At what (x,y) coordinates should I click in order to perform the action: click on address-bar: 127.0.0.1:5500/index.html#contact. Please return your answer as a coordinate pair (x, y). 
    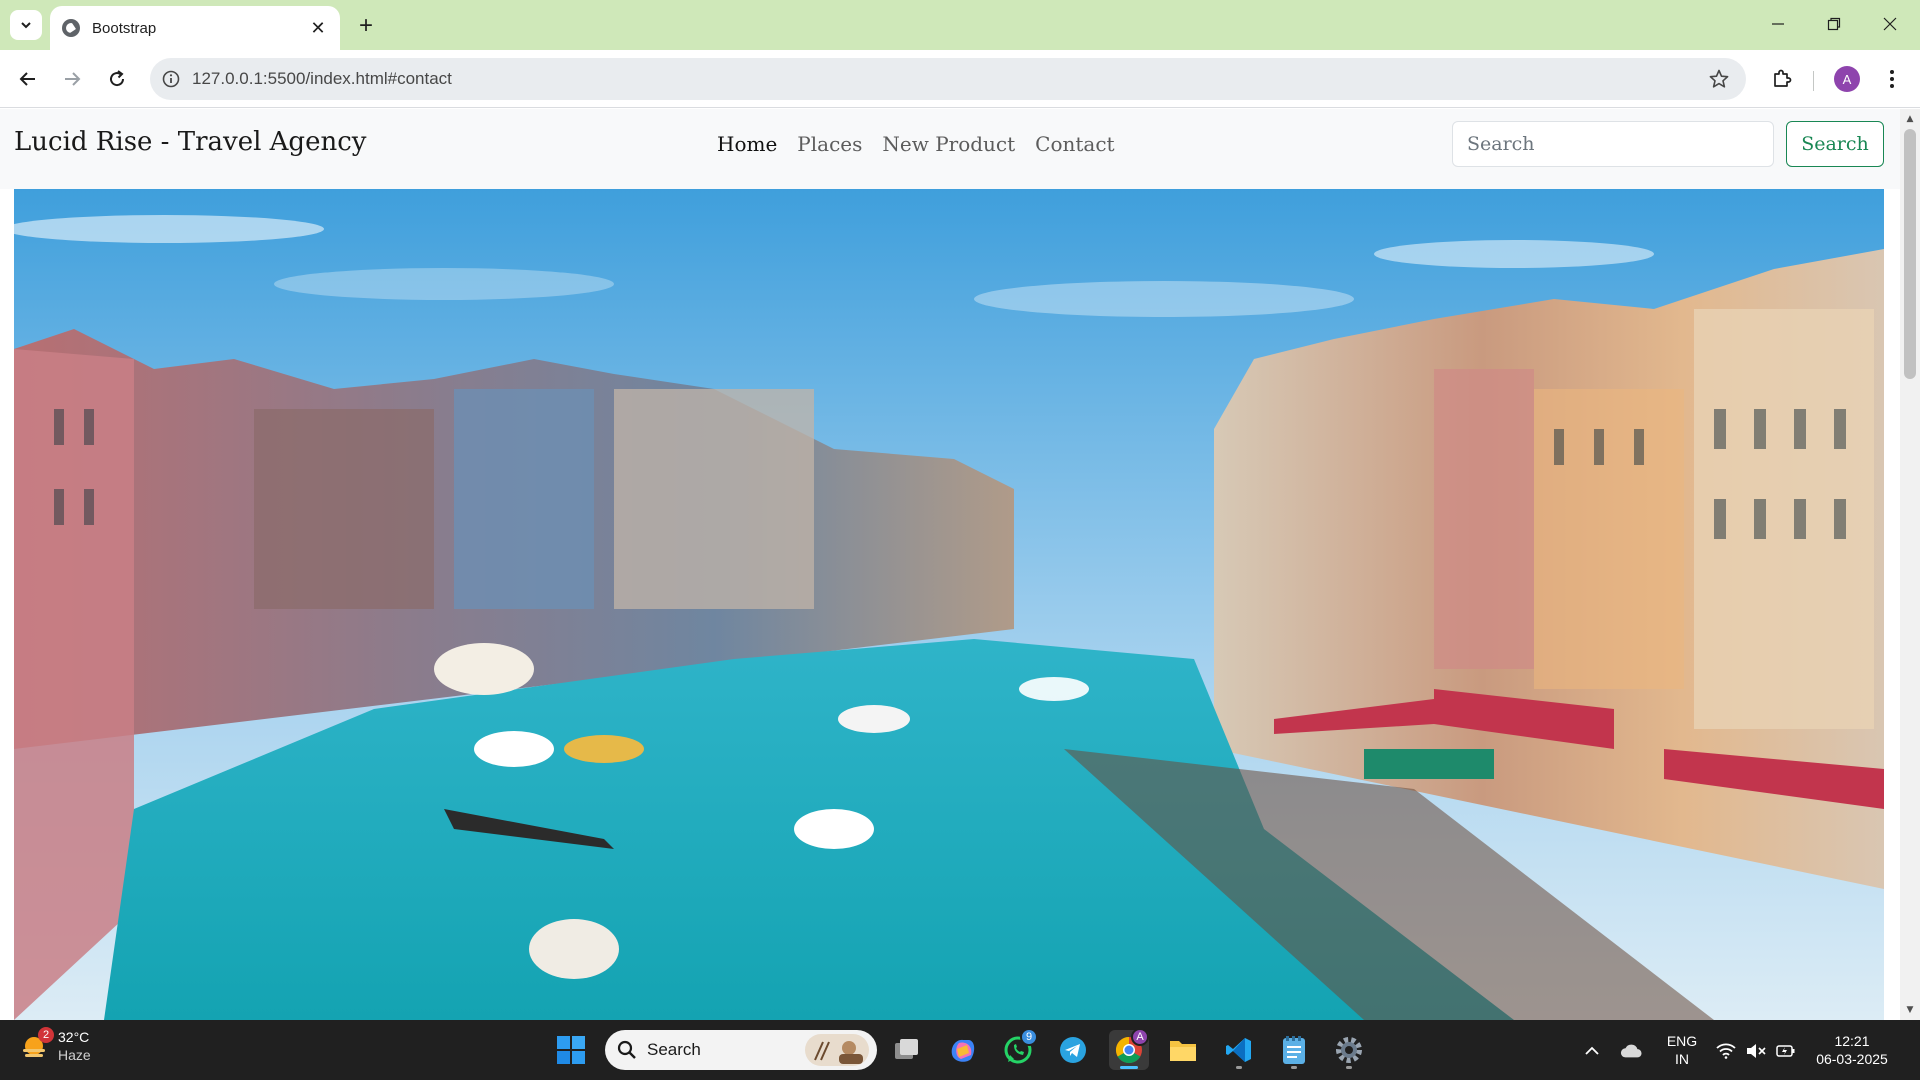
    Looking at the image, I should click on (948, 79).